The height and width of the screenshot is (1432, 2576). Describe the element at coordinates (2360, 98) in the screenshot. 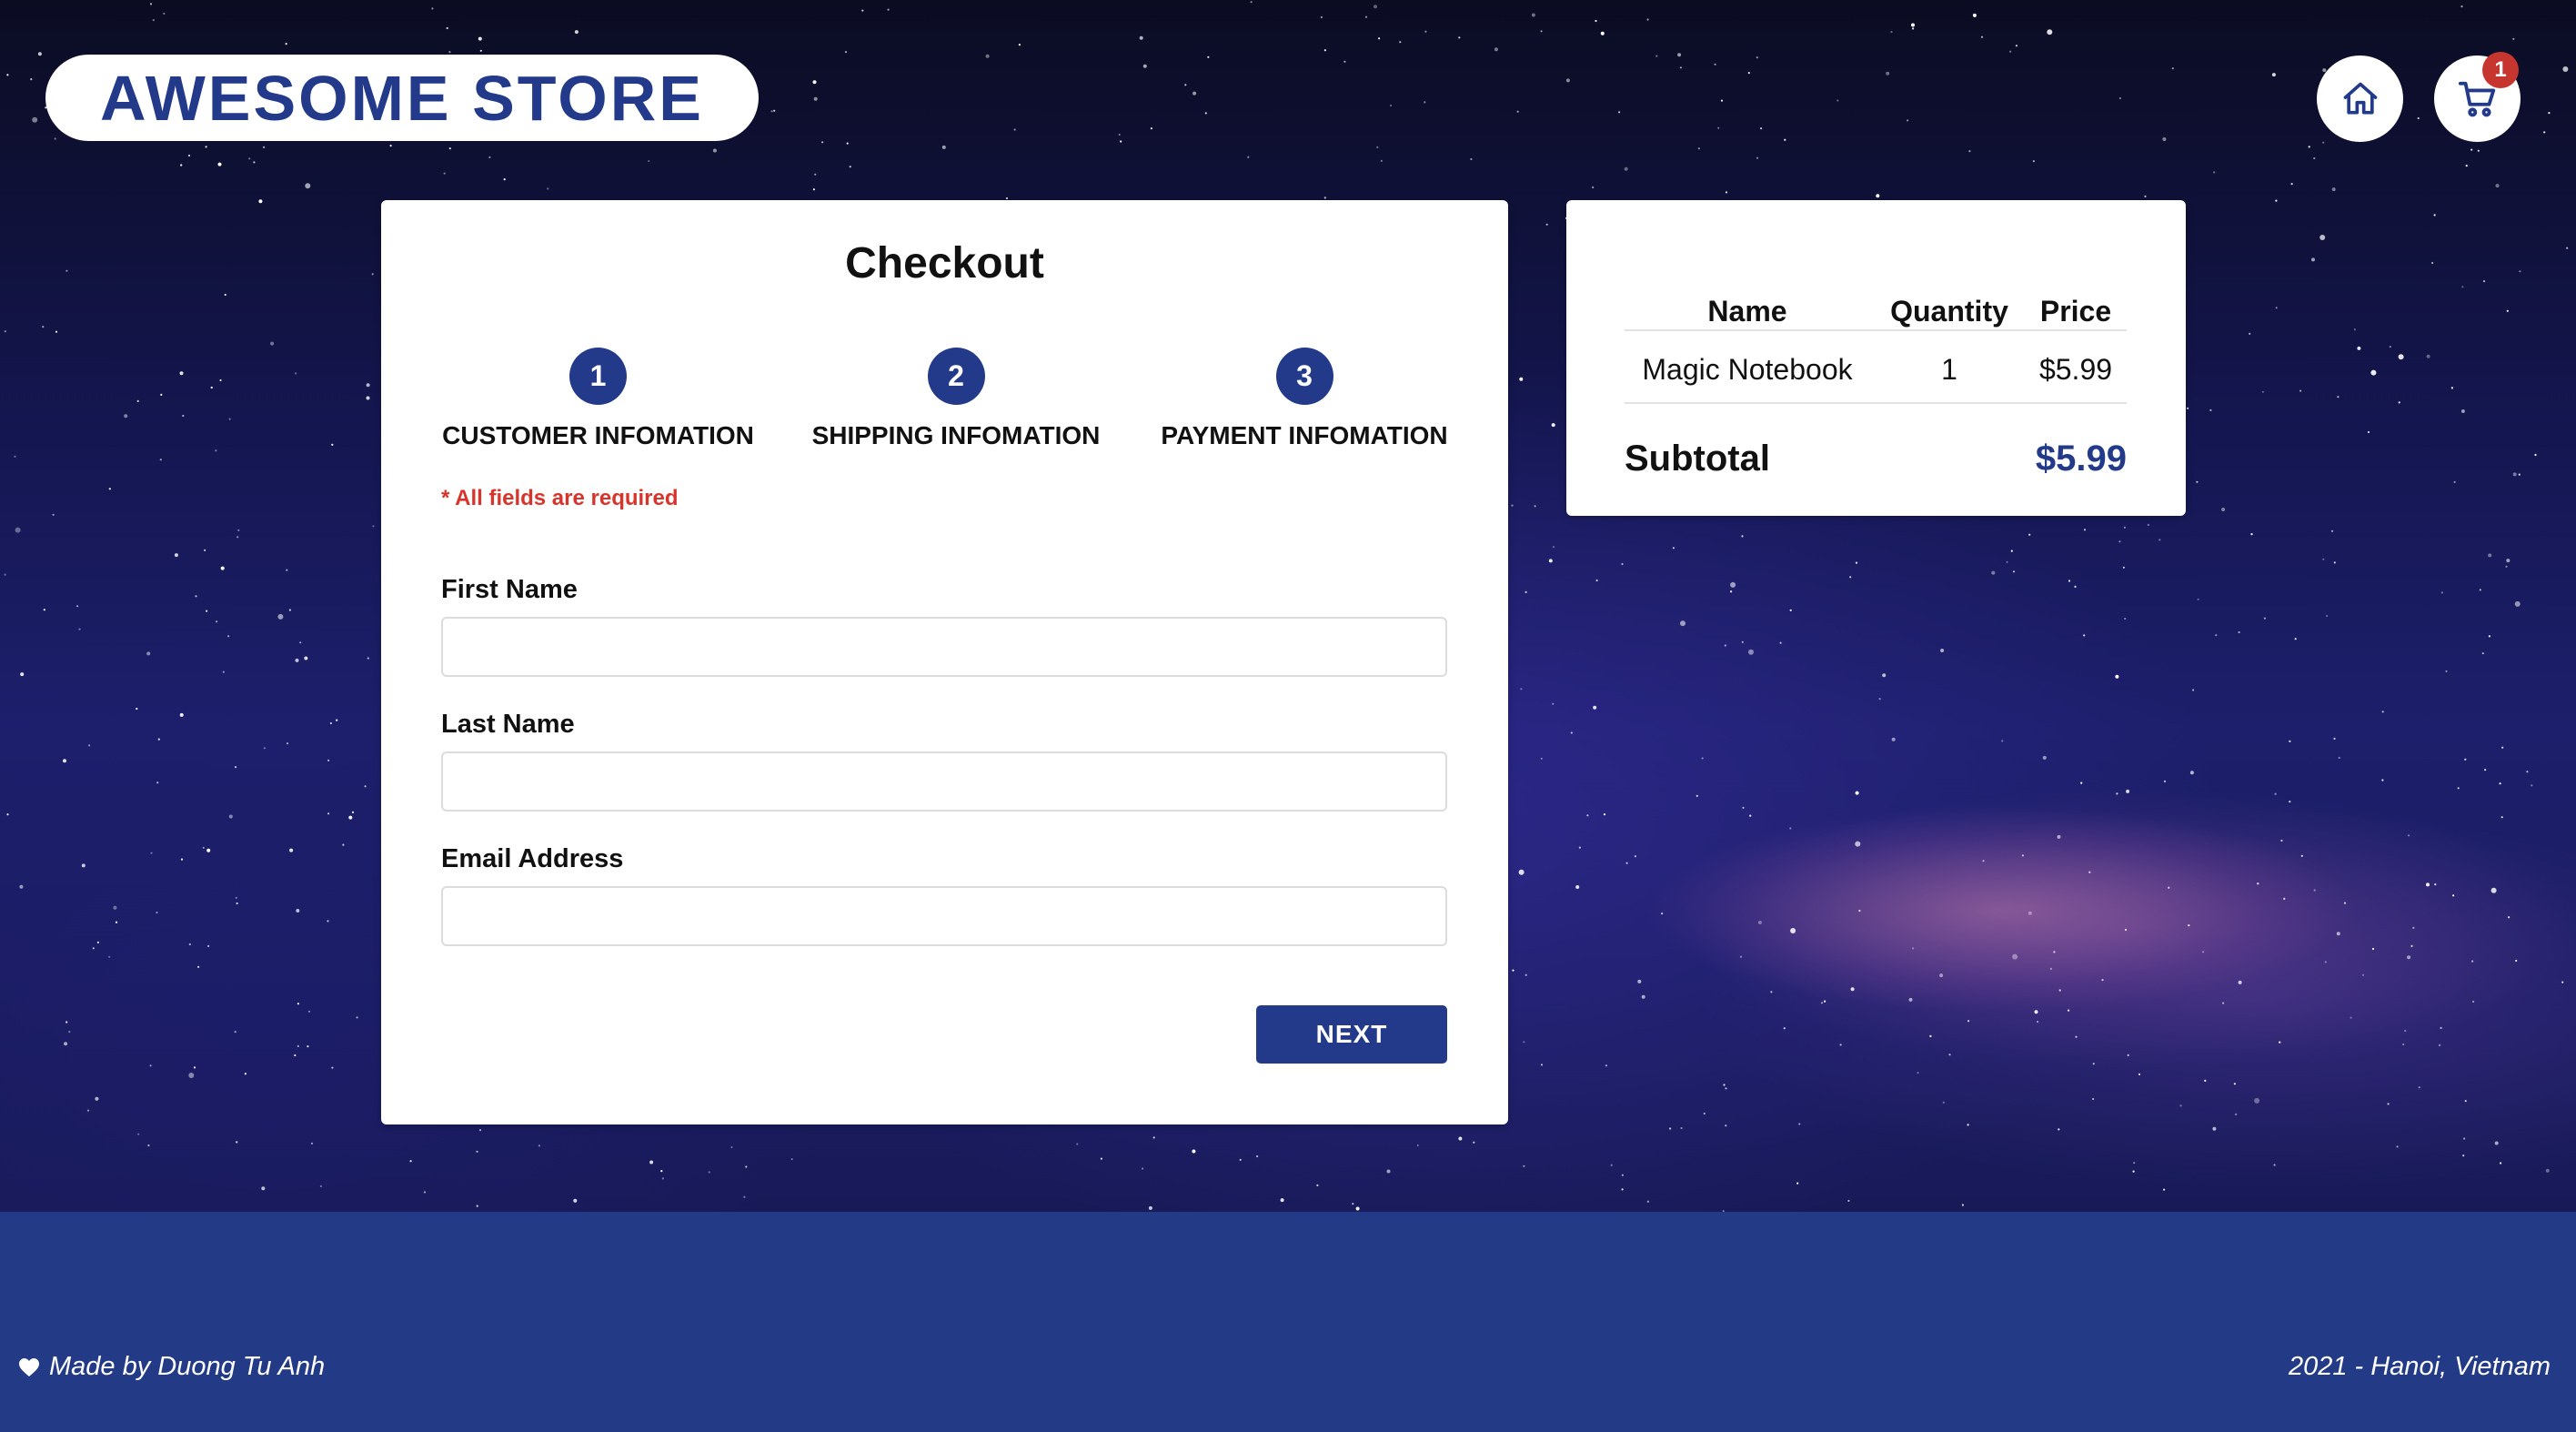

I see `home-button` at that location.